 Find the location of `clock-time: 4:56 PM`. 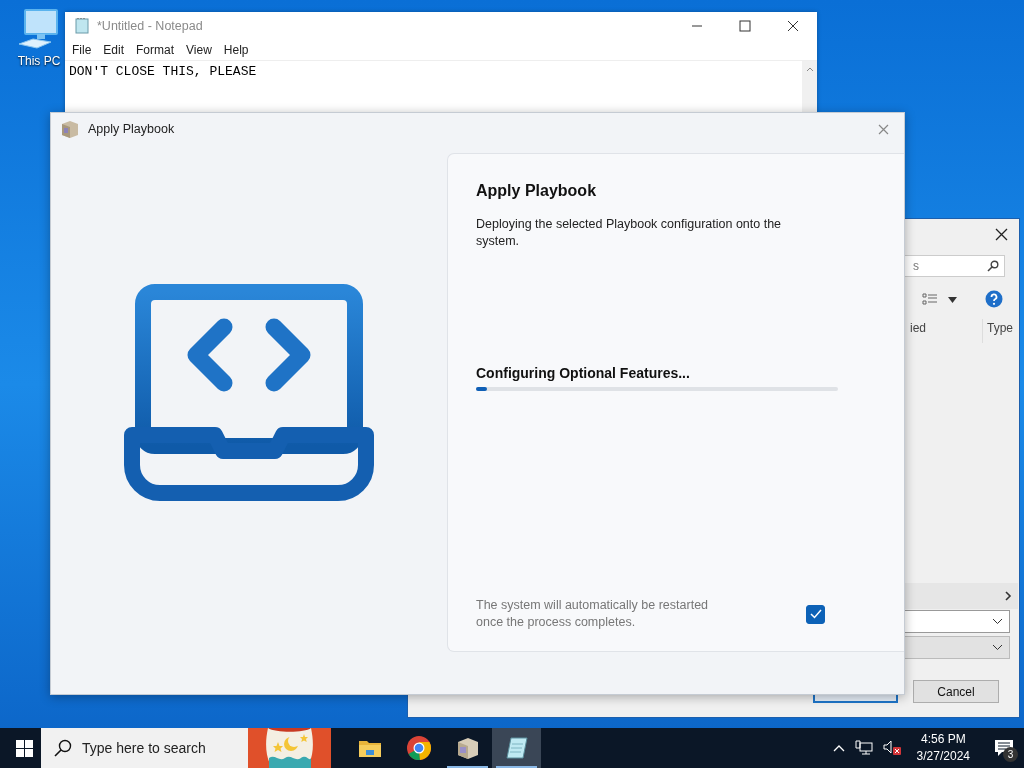

clock-time: 4:56 PM is located at coordinates (943, 739).